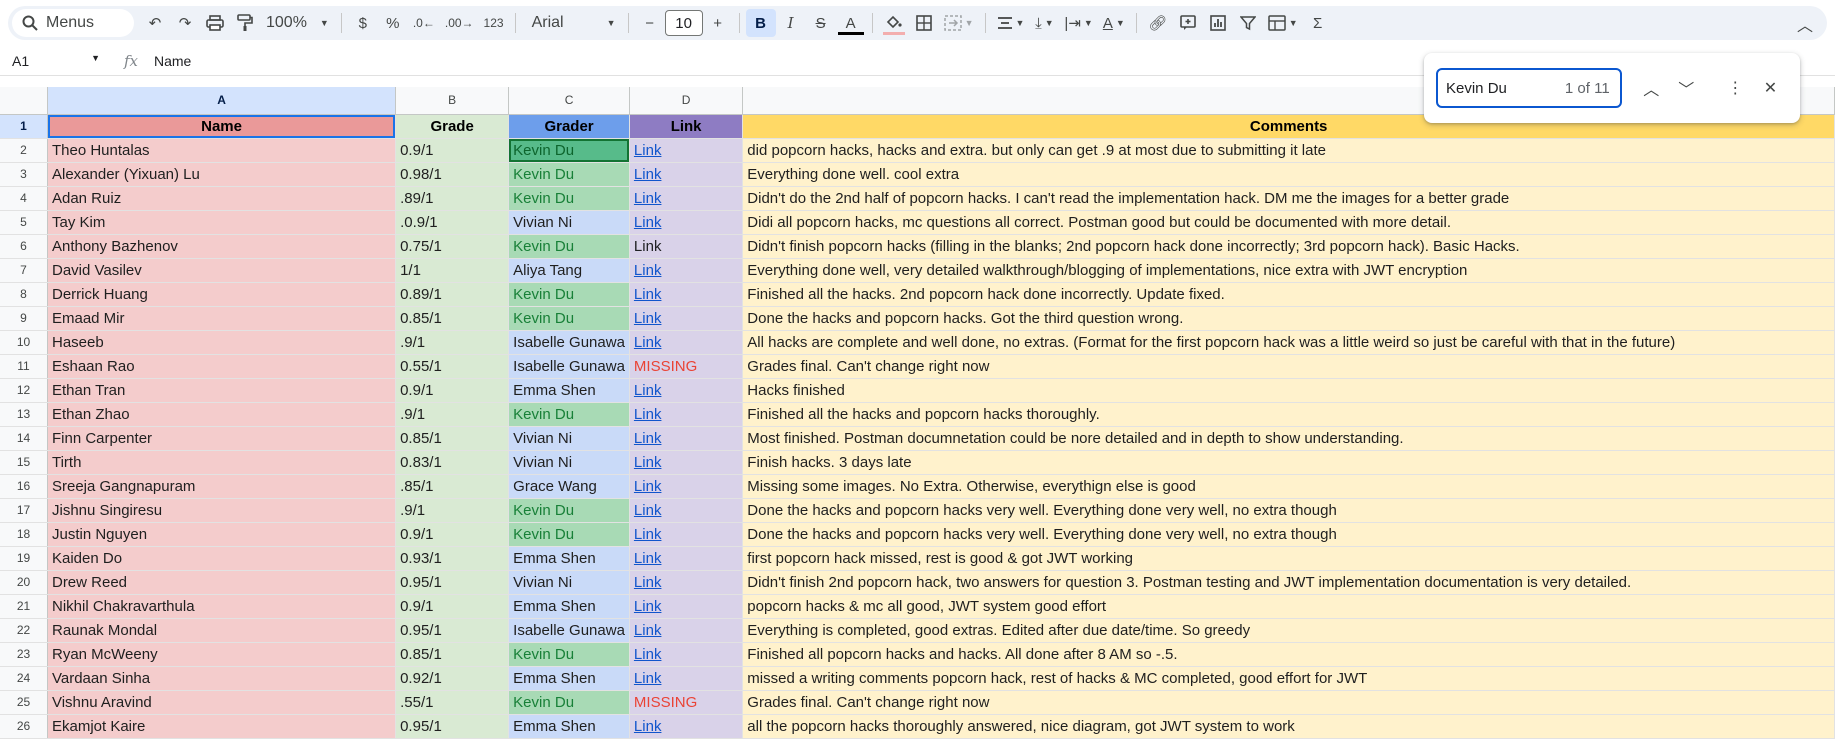 The width and height of the screenshot is (1835, 748). I want to click on name-cell: Jishnu Singiresu, so click(222, 510).